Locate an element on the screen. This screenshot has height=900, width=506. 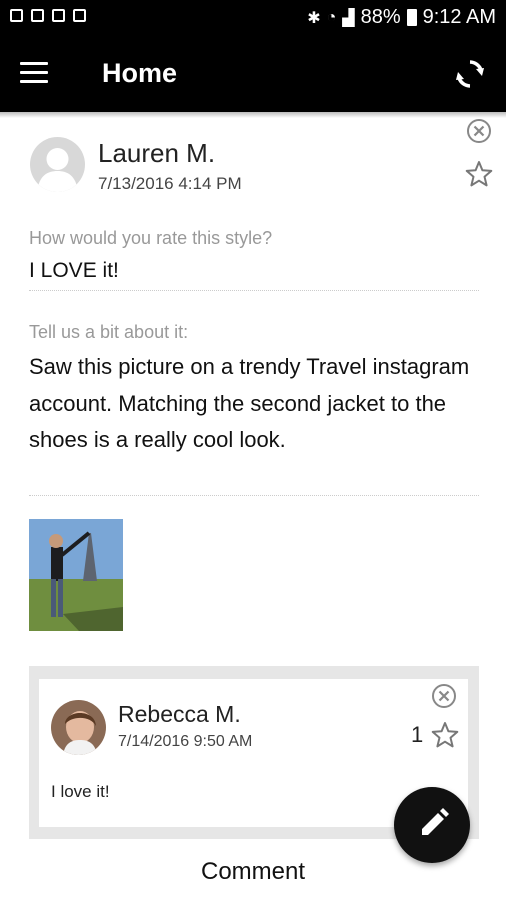
status-bar: ✱ ◔ ▟ 88% 9:12 AM is located at coordinates (253, 18).